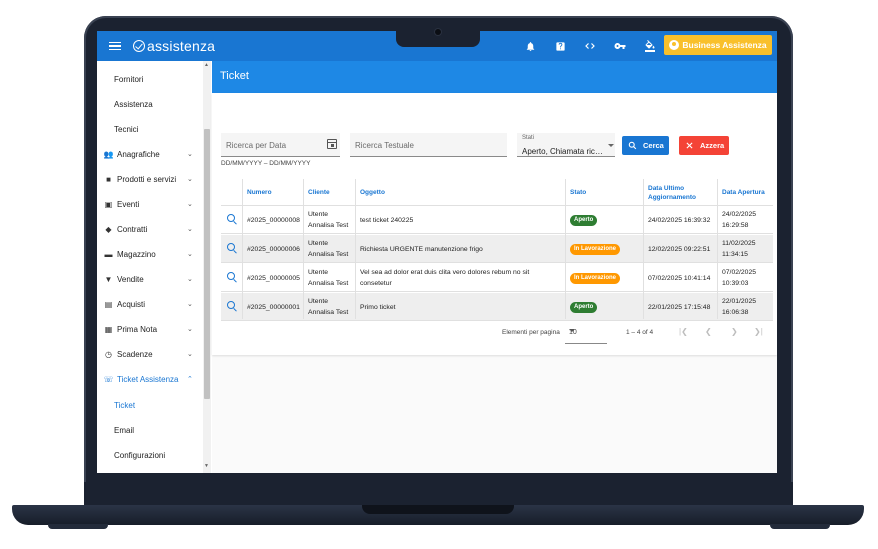  I want to click on date-range-input: Ricerca per Data, so click(280, 145).